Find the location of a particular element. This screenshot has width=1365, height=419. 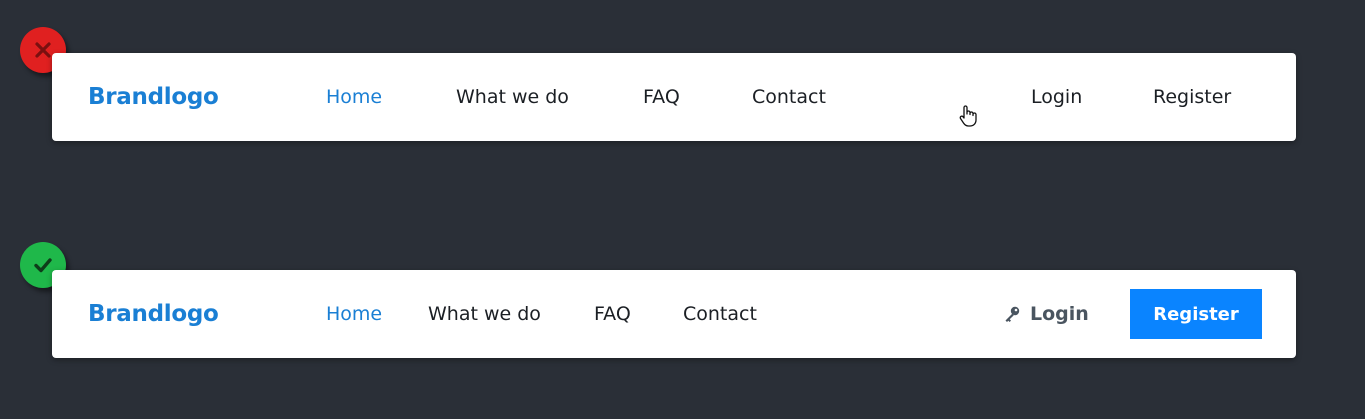

key-icon is located at coordinates (1012, 314).